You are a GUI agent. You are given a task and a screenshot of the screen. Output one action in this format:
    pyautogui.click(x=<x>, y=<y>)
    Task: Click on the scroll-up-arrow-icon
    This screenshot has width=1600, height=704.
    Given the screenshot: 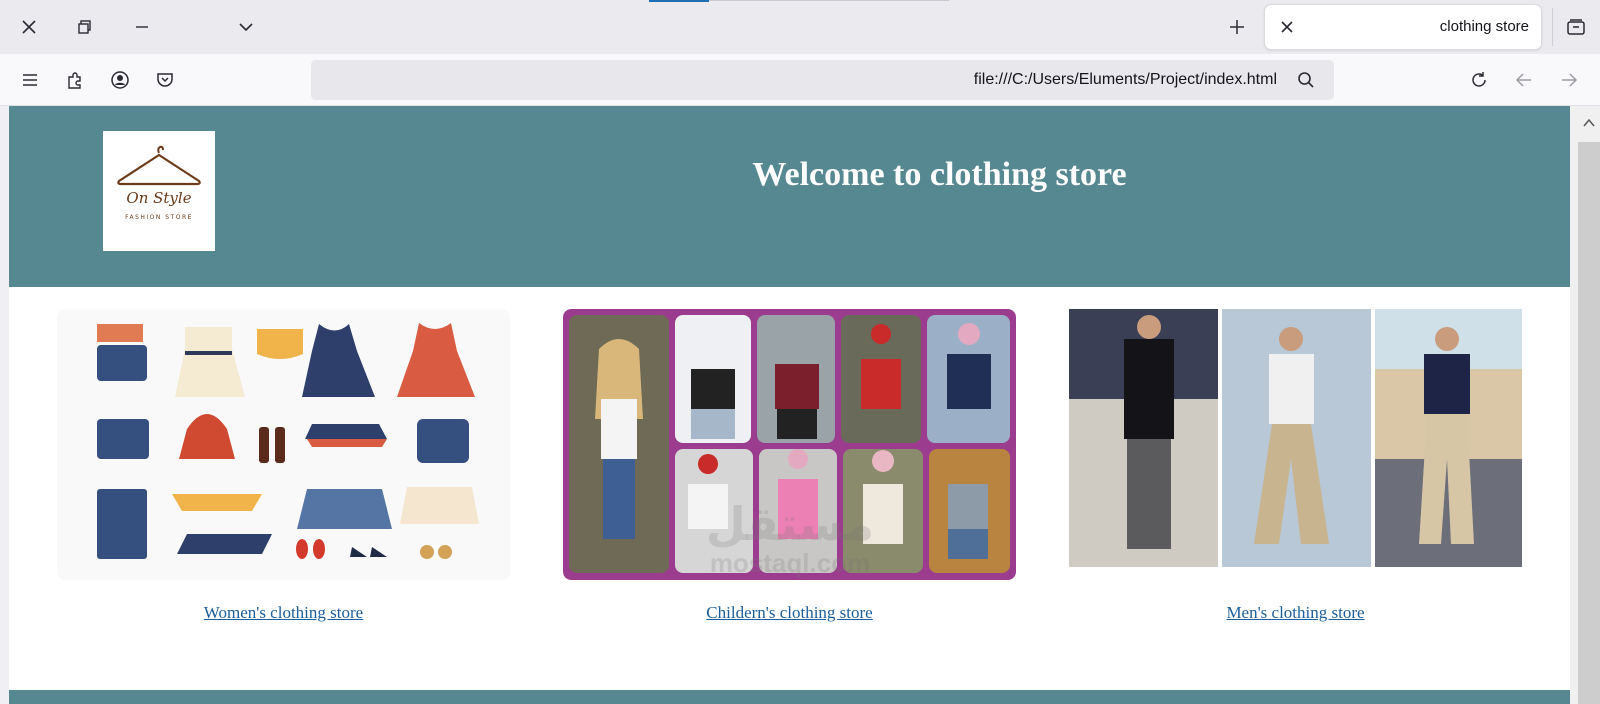 What is the action you would take?
    pyautogui.click(x=1589, y=123)
    